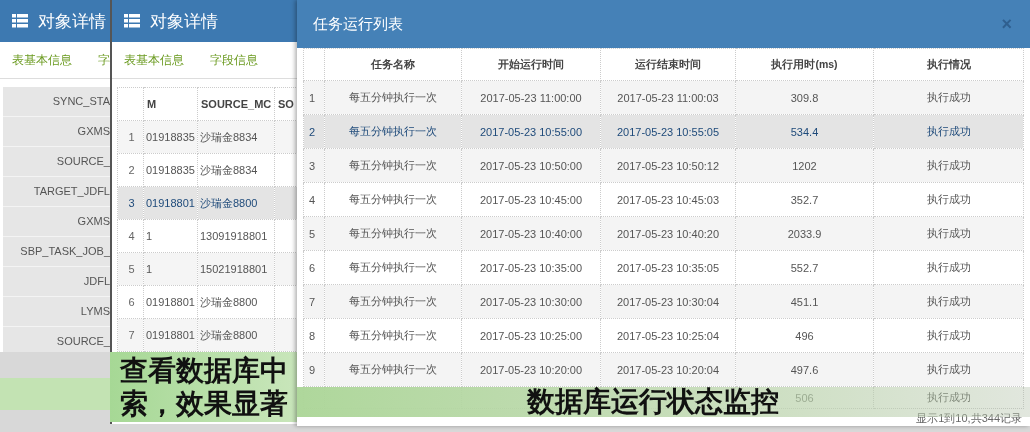  I want to click on table-cell: 2017-05-23 10:25:04, so click(668, 335).